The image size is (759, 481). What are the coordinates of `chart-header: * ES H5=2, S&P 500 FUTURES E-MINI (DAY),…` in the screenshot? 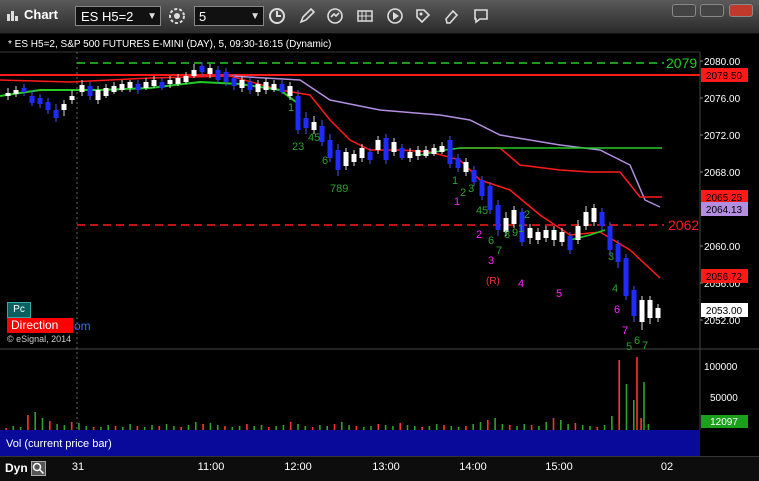 It's located at (170, 44).